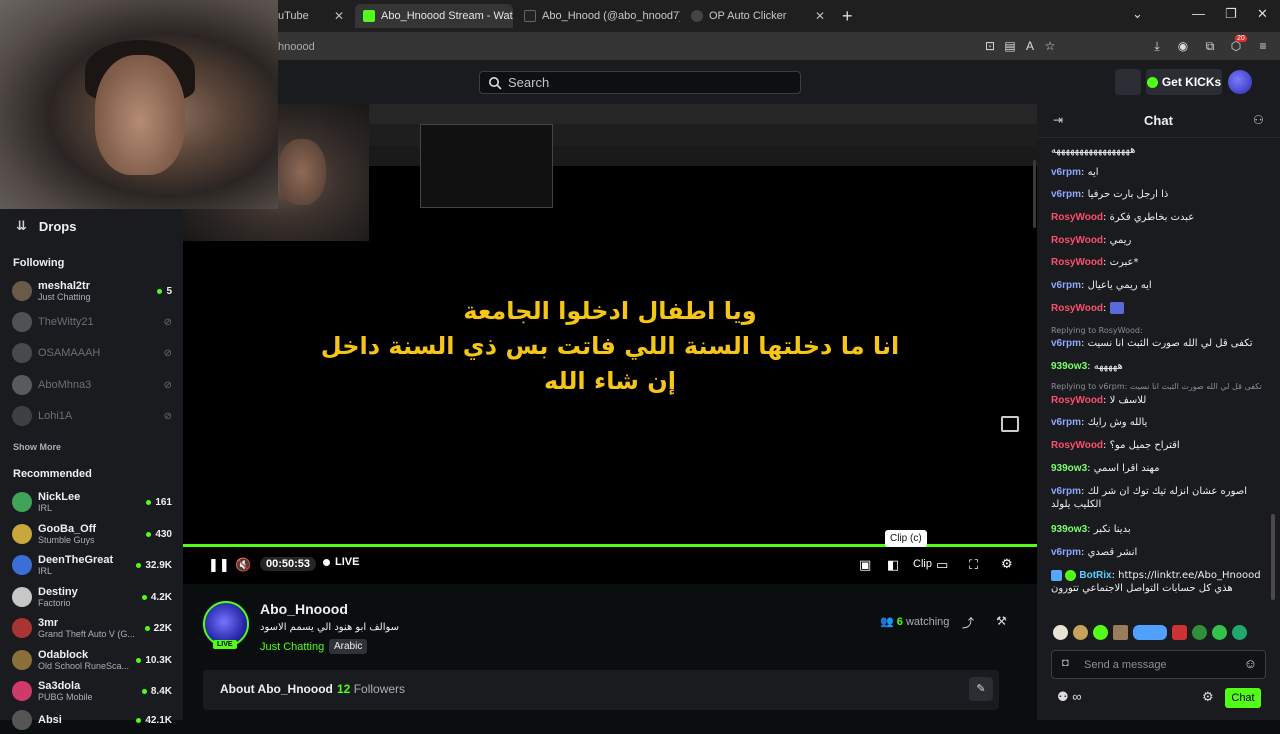 The width and height of the screenshot is (1280, 734). Describe the element at coordinates (1162, 330) in the screenshot. I see `reply-context: Replying to RosyWood:` at that location.